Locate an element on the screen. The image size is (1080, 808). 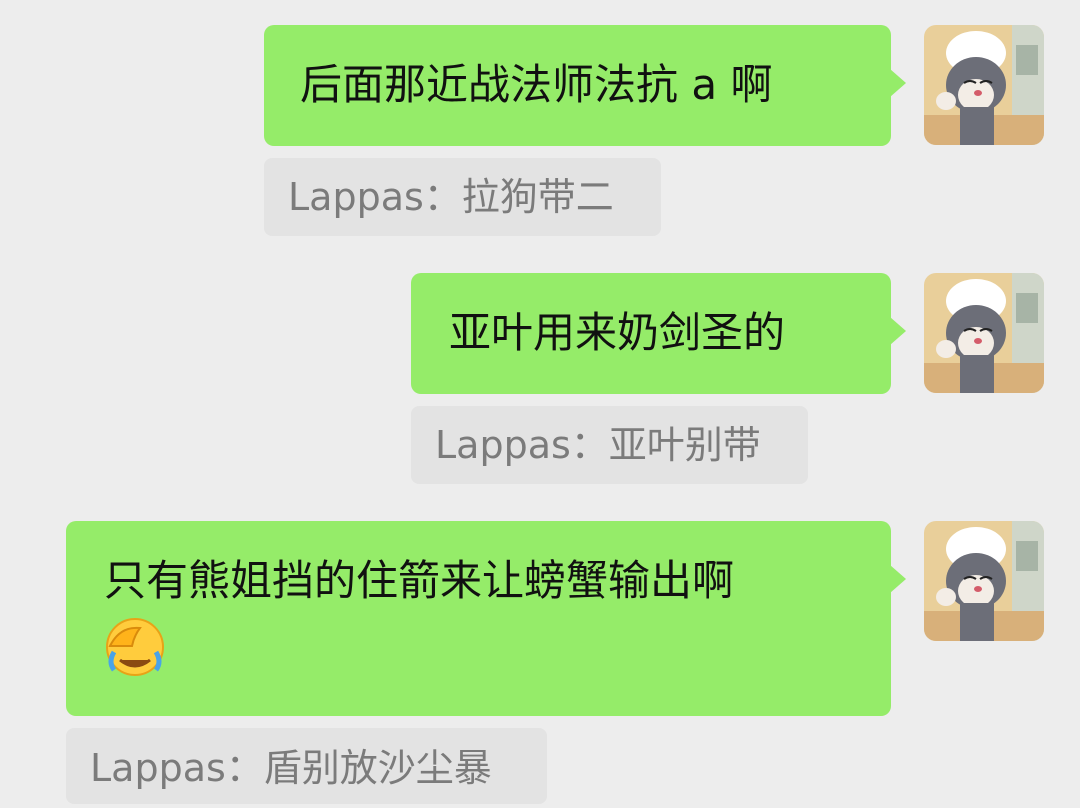
message-bubble-2: 亚叶用来奶剑圣的 is located at coordinates (658, 333).